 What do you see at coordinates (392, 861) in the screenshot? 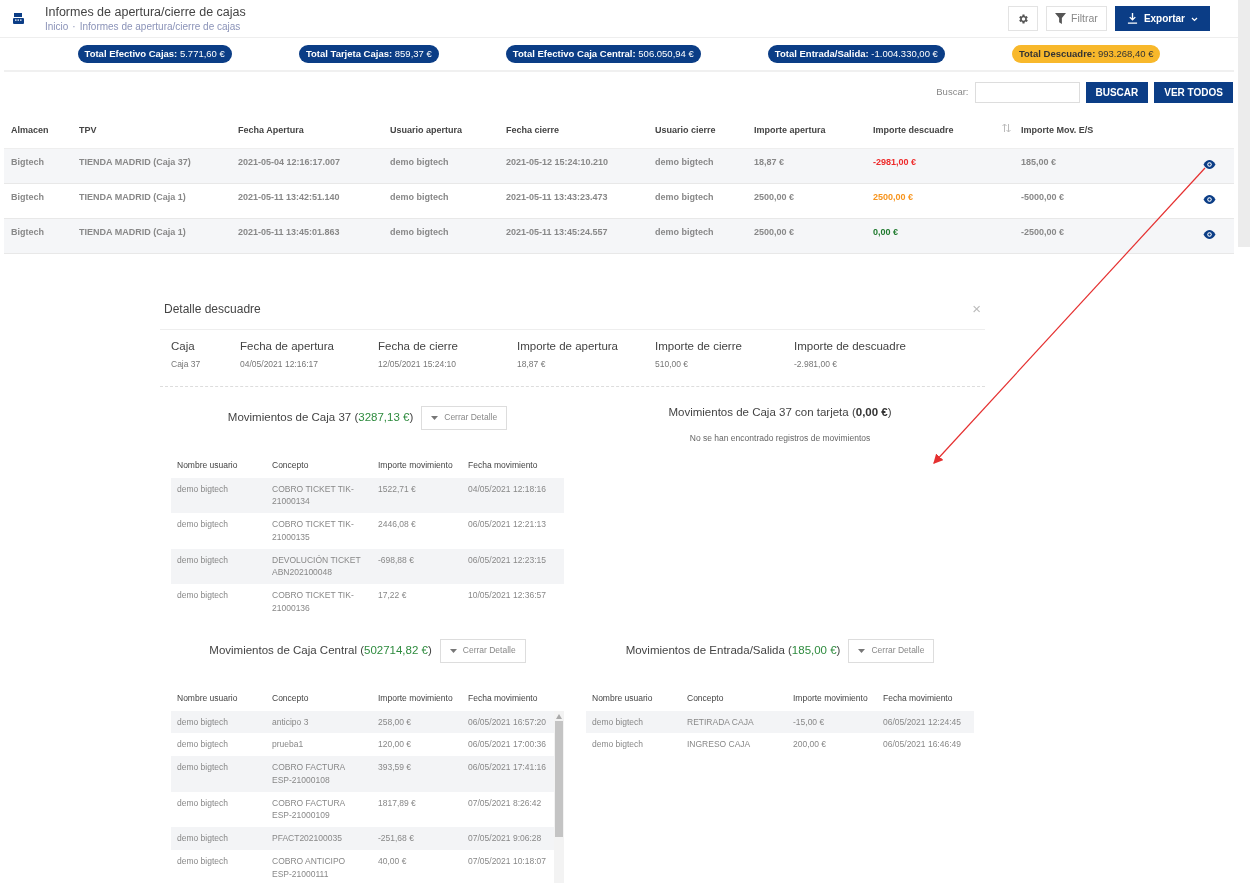
I see `table-cell-text: 40,00 €` at bounding box center [392, 861].